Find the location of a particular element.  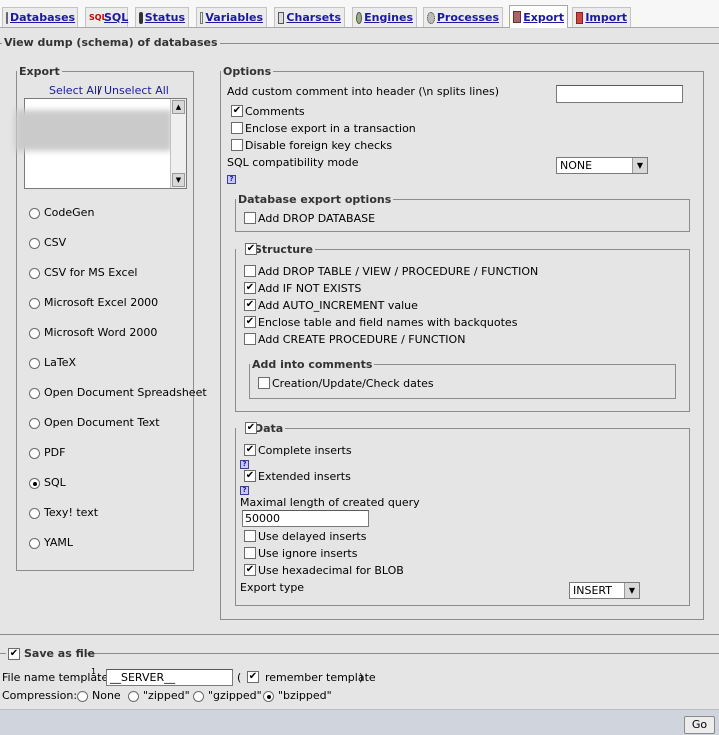

data-checkbox: ✔ is located at coordinates (251, 428).